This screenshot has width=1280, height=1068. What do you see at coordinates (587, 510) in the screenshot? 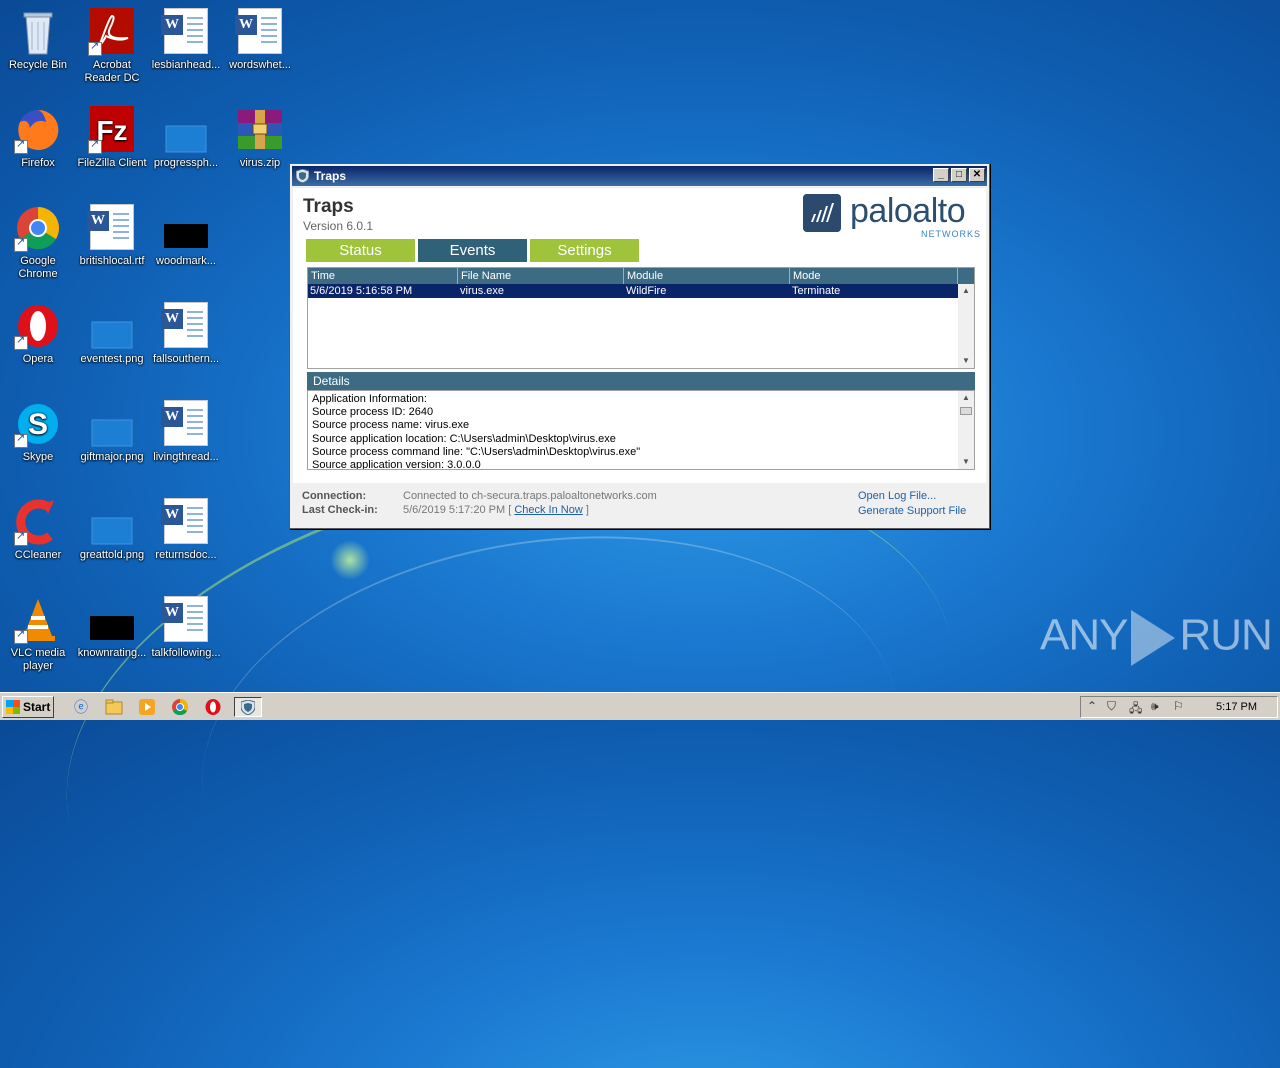
I see `checkin-bracket: ]` at bounding box center [587, 510].